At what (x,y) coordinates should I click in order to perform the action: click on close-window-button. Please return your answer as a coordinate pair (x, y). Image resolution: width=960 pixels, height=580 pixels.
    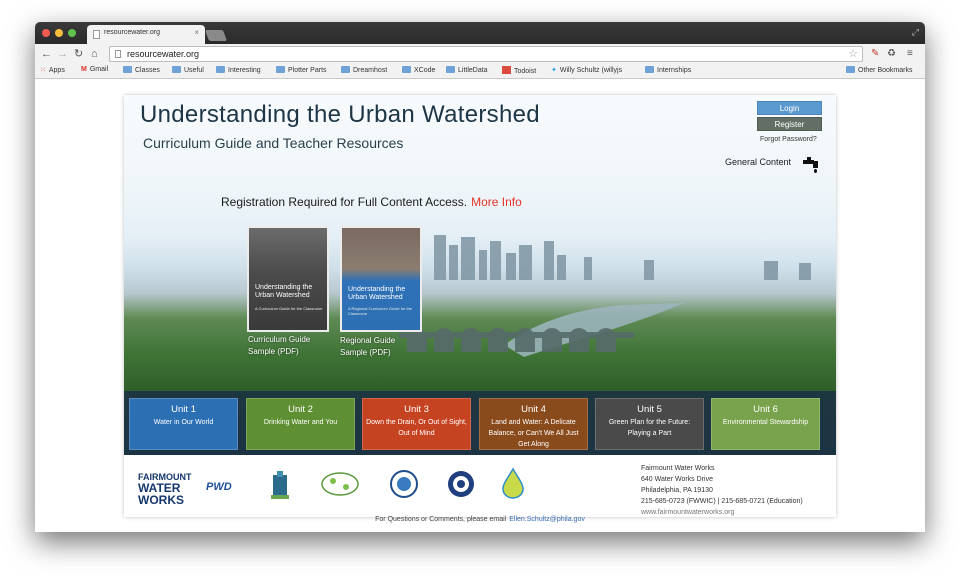
    Looking at the image, I should click on (46, 33).